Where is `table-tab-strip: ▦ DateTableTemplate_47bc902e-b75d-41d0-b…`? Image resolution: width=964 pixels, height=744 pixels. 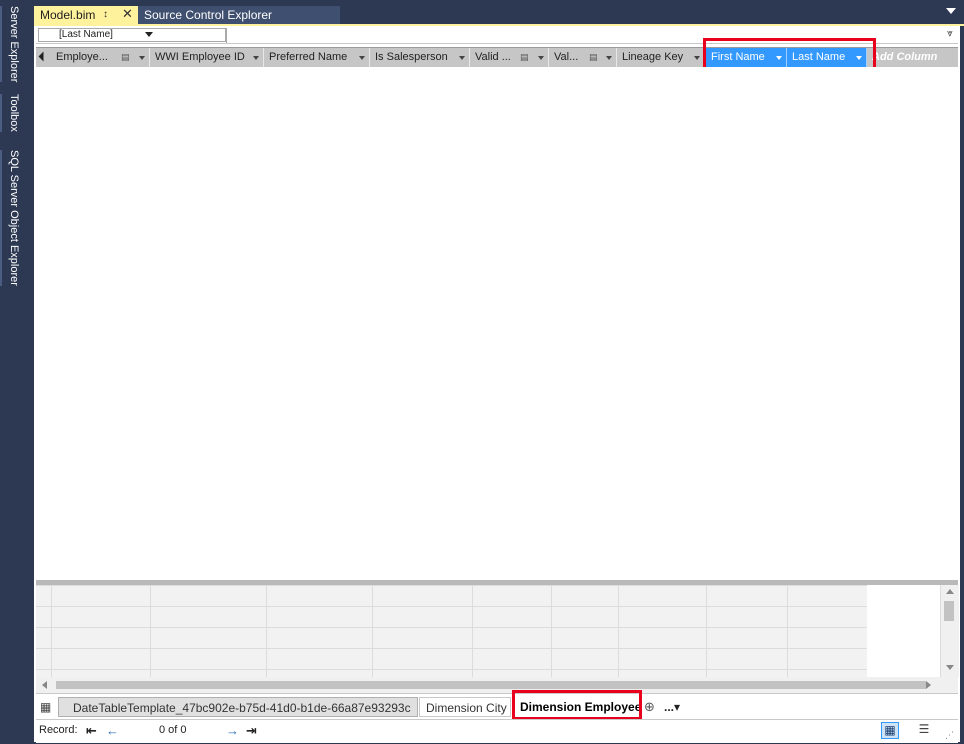
table-tab-strip: ▦ DateTableTemplate_47bc902e-b75d-41d0-b… is located at coordinates (497, 706).